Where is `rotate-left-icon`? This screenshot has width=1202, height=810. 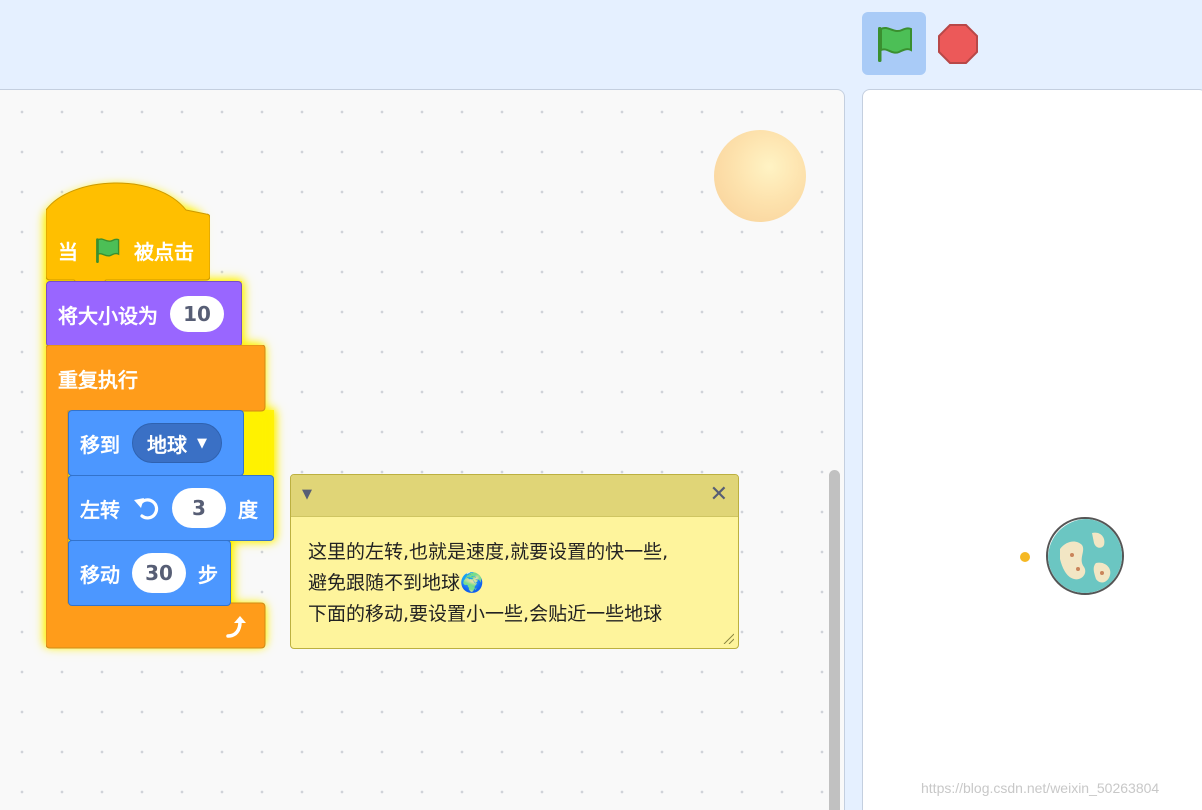 rotate-left-icon is located at coordinates (146, 509).